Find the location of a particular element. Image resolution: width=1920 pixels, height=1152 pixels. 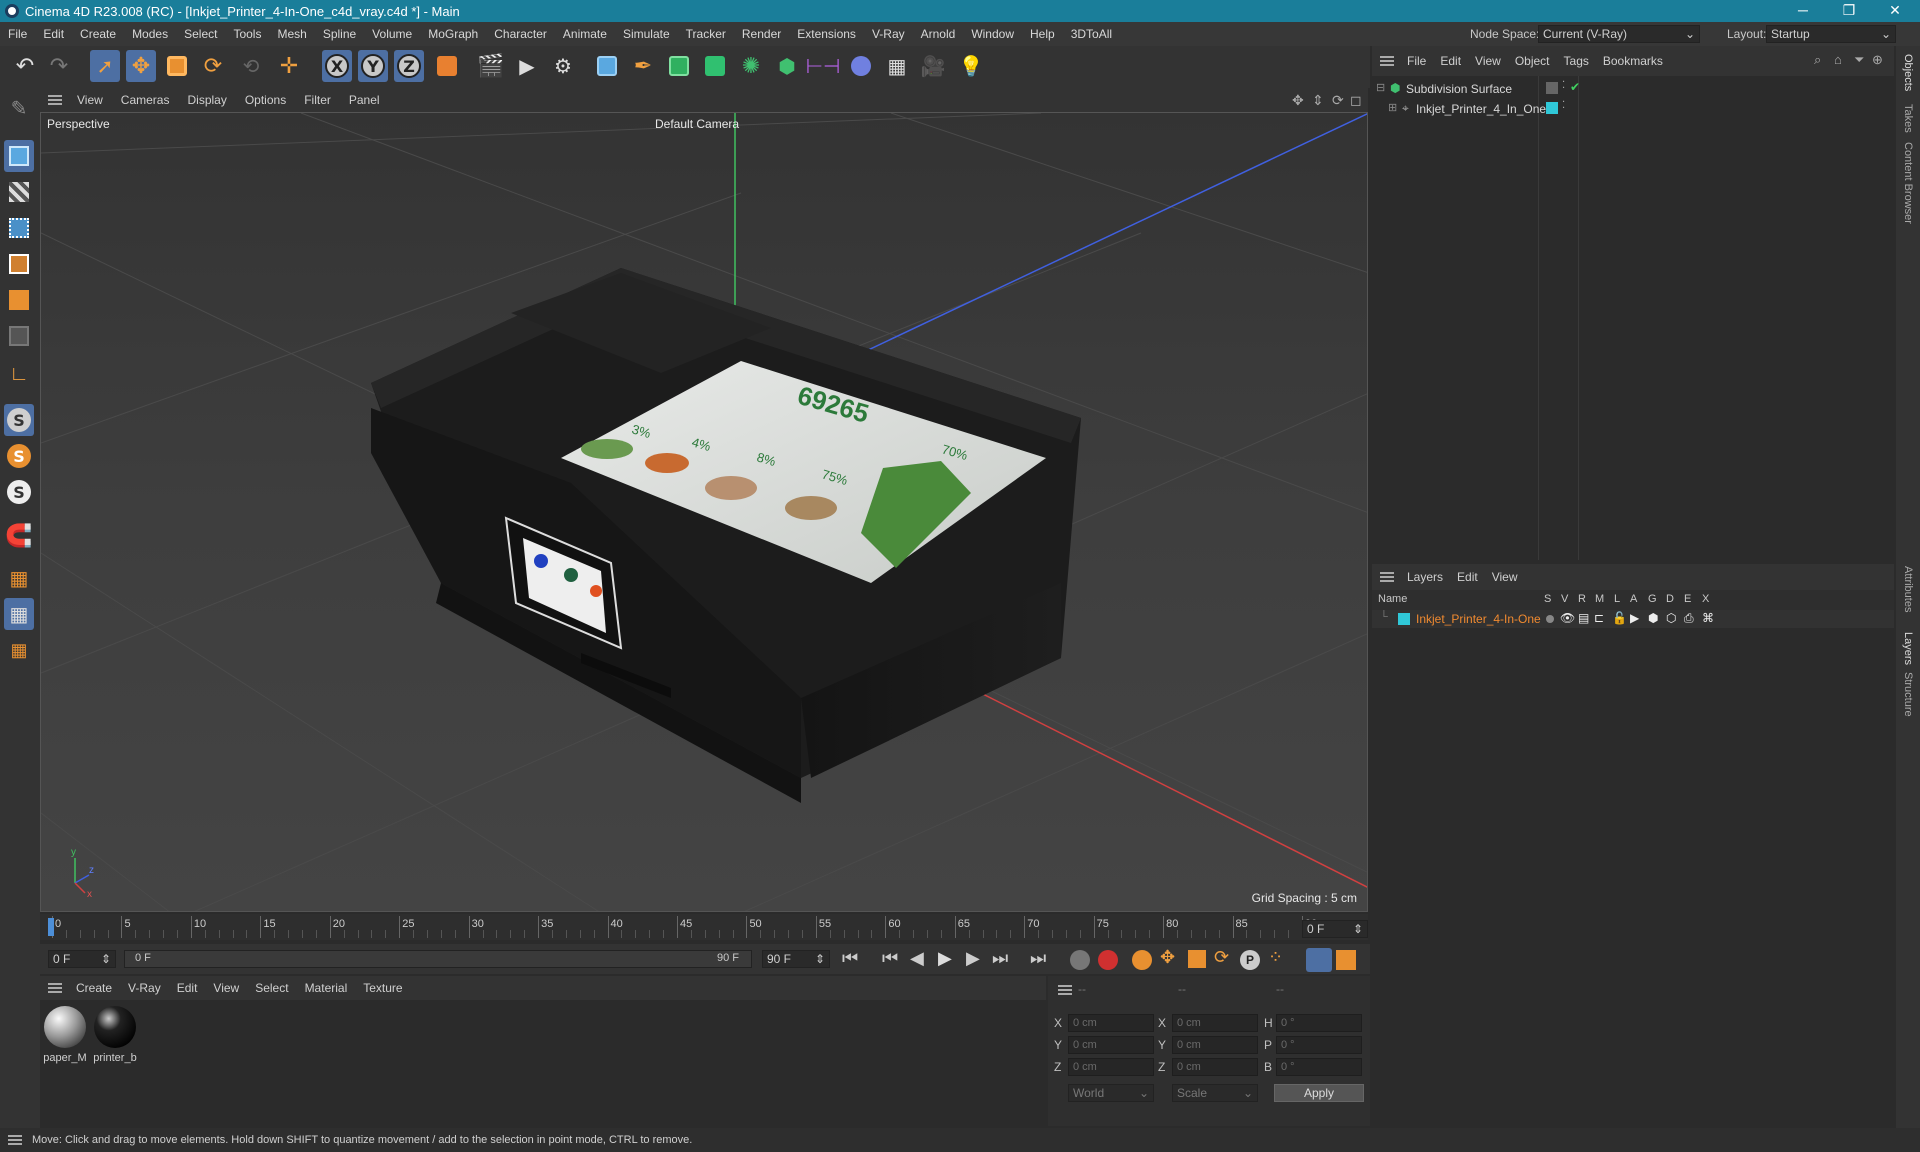

menu-animate: Animate is located at coordinates (585, 34).